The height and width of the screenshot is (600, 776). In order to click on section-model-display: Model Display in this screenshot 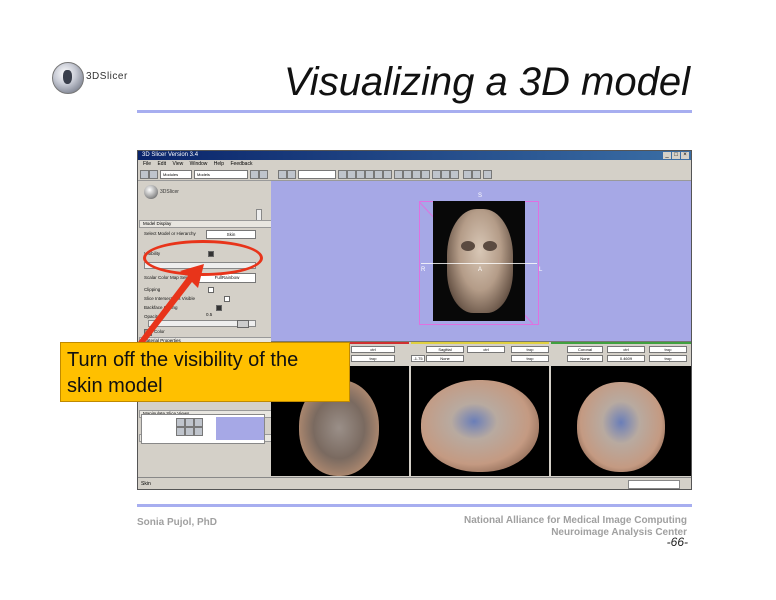, I will do `click(206, 224)`.